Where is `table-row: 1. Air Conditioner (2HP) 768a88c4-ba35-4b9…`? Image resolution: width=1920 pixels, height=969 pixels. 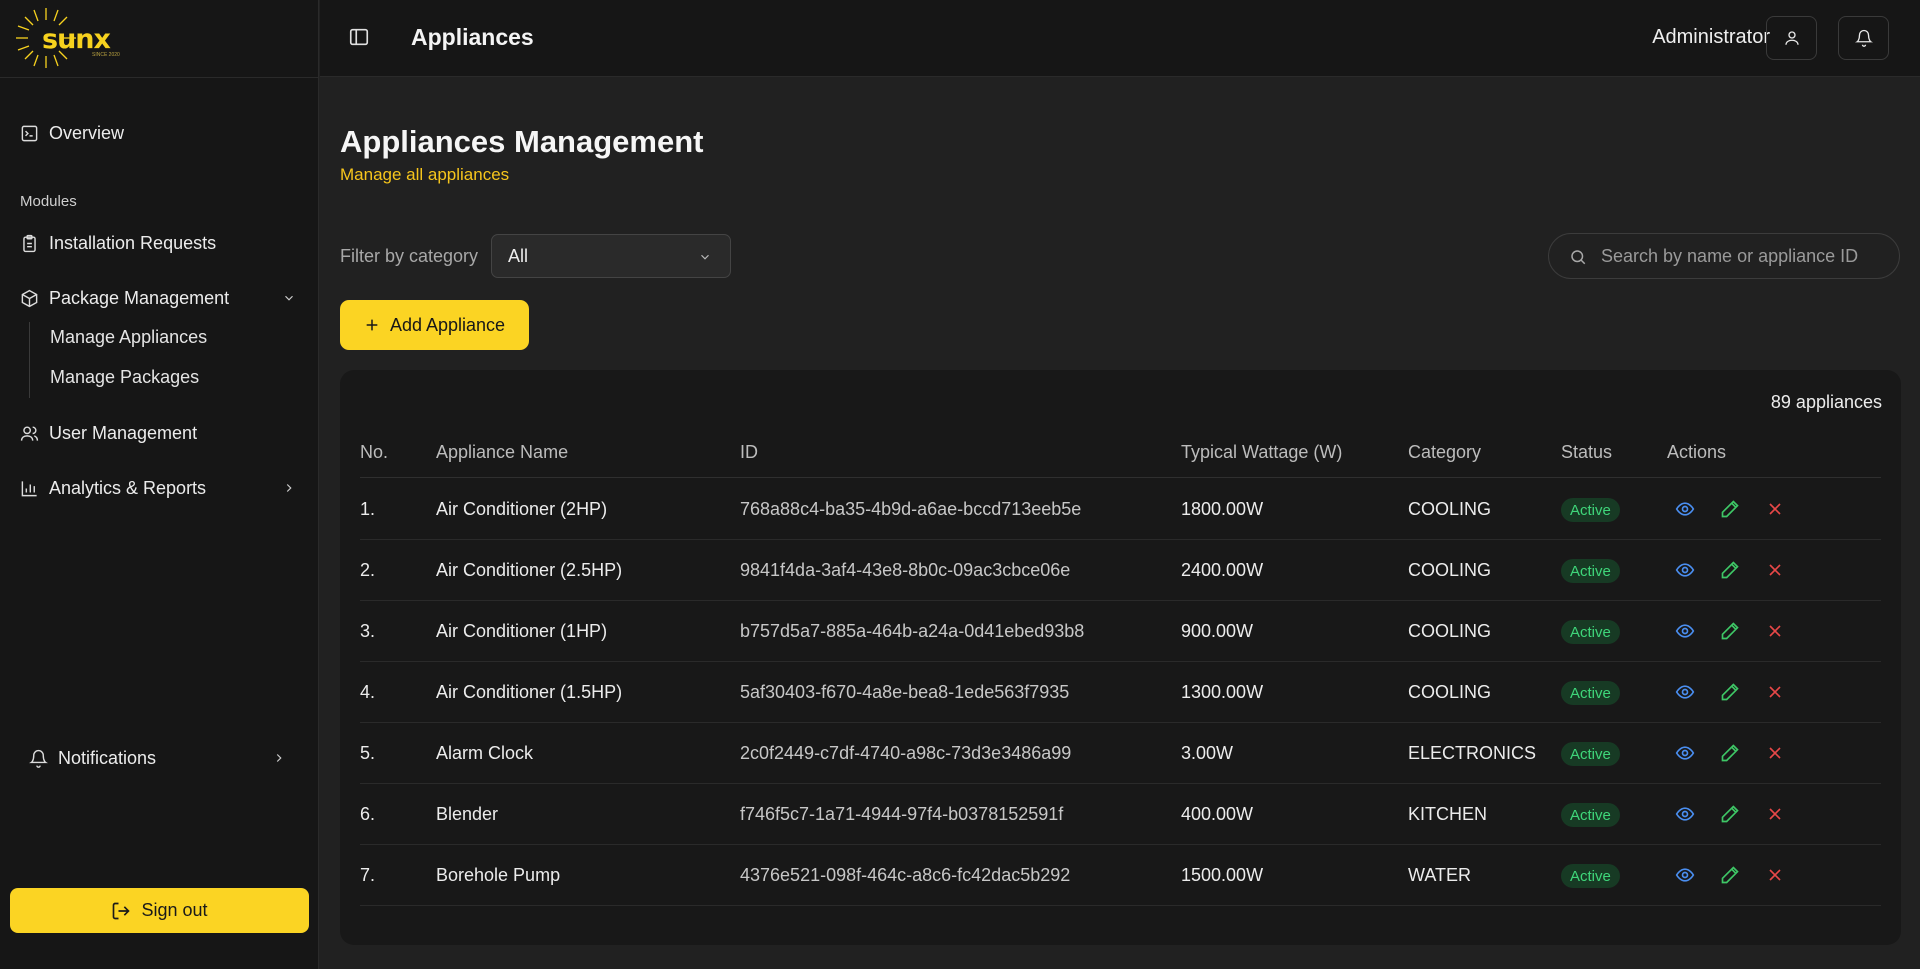 table-row: 1. Air Conditioner (2HP) 768a88c4-ba35-4b9… is located at coordinates (1120, 509).